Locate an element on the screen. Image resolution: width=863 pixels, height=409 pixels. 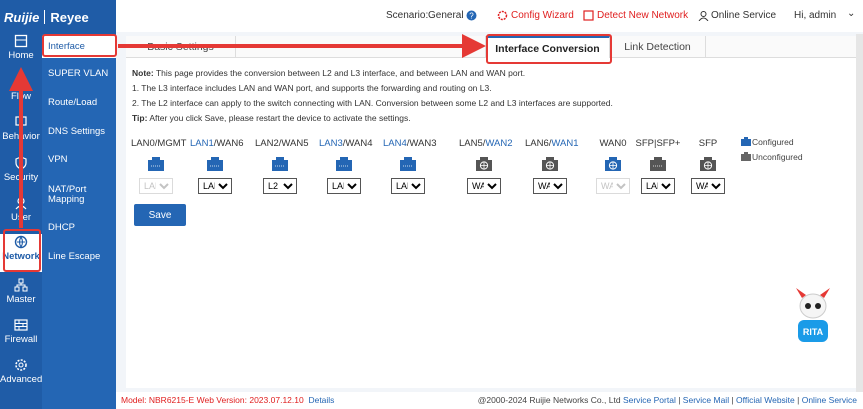
port-label: LAN4/WAN3 is located at coordinates (410, 144).